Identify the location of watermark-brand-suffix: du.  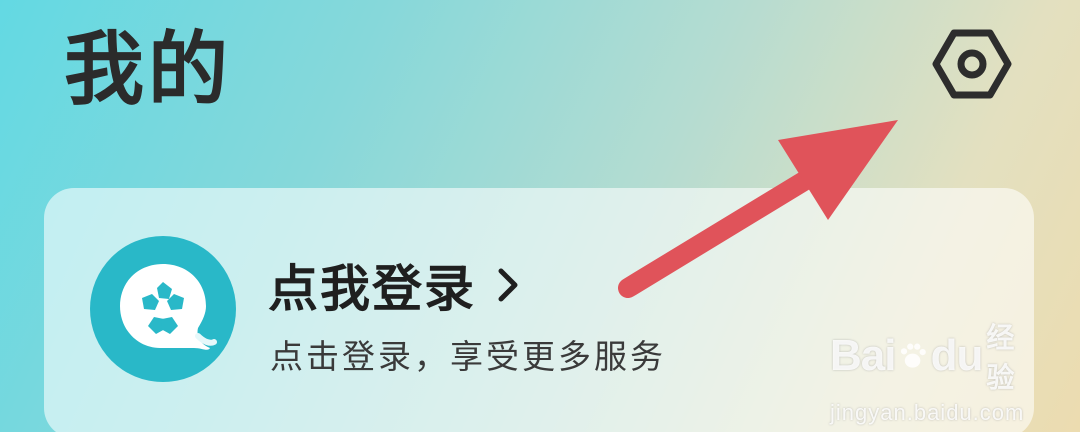
(957, 355).